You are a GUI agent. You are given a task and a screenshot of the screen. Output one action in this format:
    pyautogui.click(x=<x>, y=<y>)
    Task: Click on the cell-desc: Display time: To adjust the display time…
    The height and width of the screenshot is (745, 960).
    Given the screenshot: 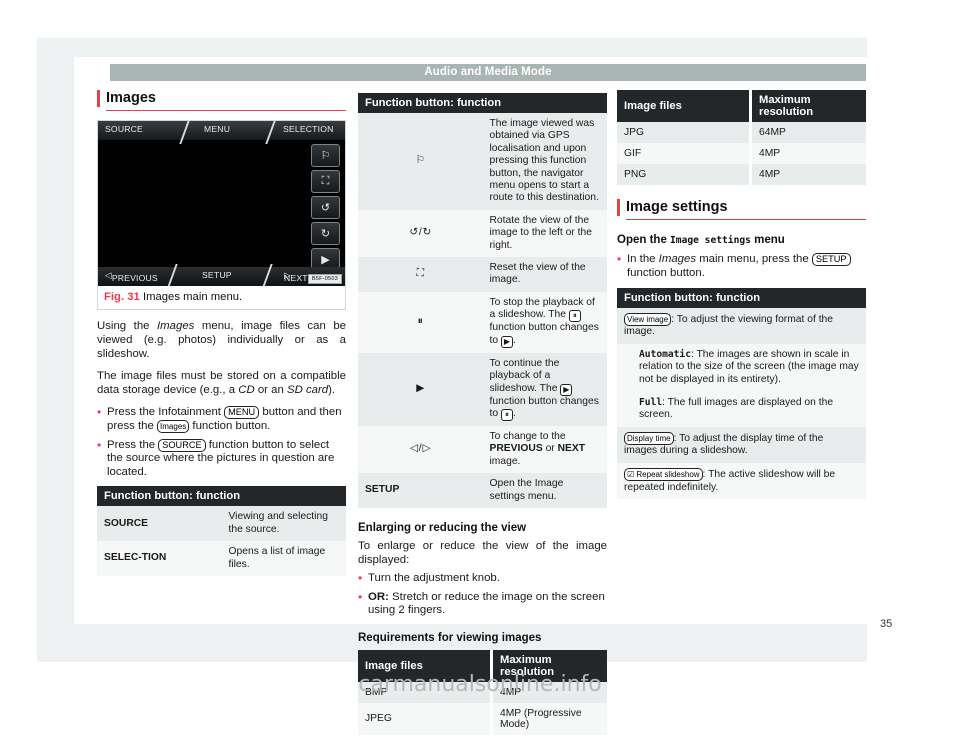 What is the action you would take?
    pyautogui.click(x=741, y=444)
    